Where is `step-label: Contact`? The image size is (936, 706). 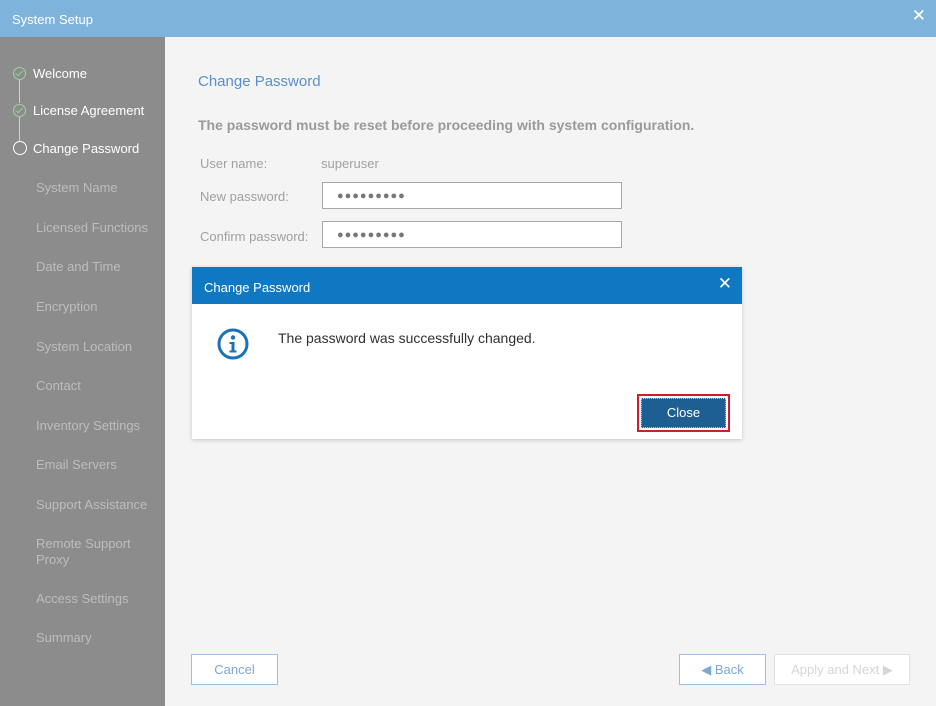
step-label: Contact is located at coordinates (58, 385).